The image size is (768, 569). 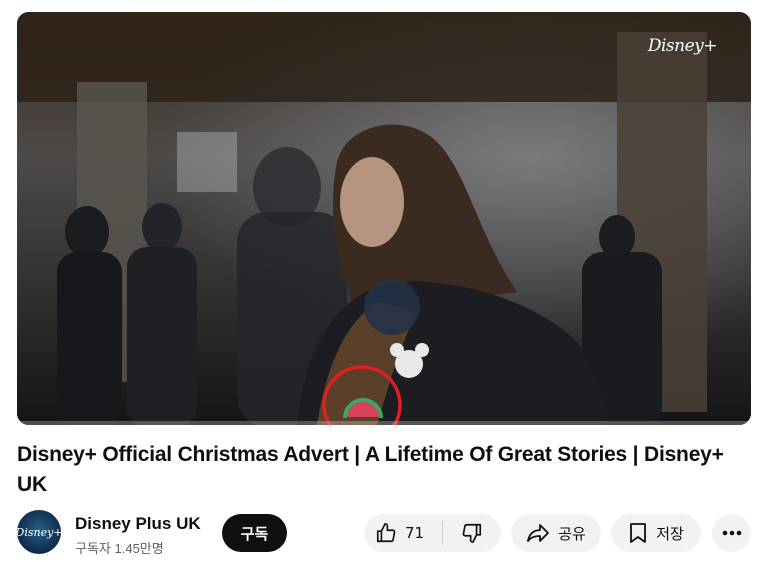 What do you see at coordinates (403, 533) in the screenshot?
I see `like-button: 71` at bounding box center [403, 533].